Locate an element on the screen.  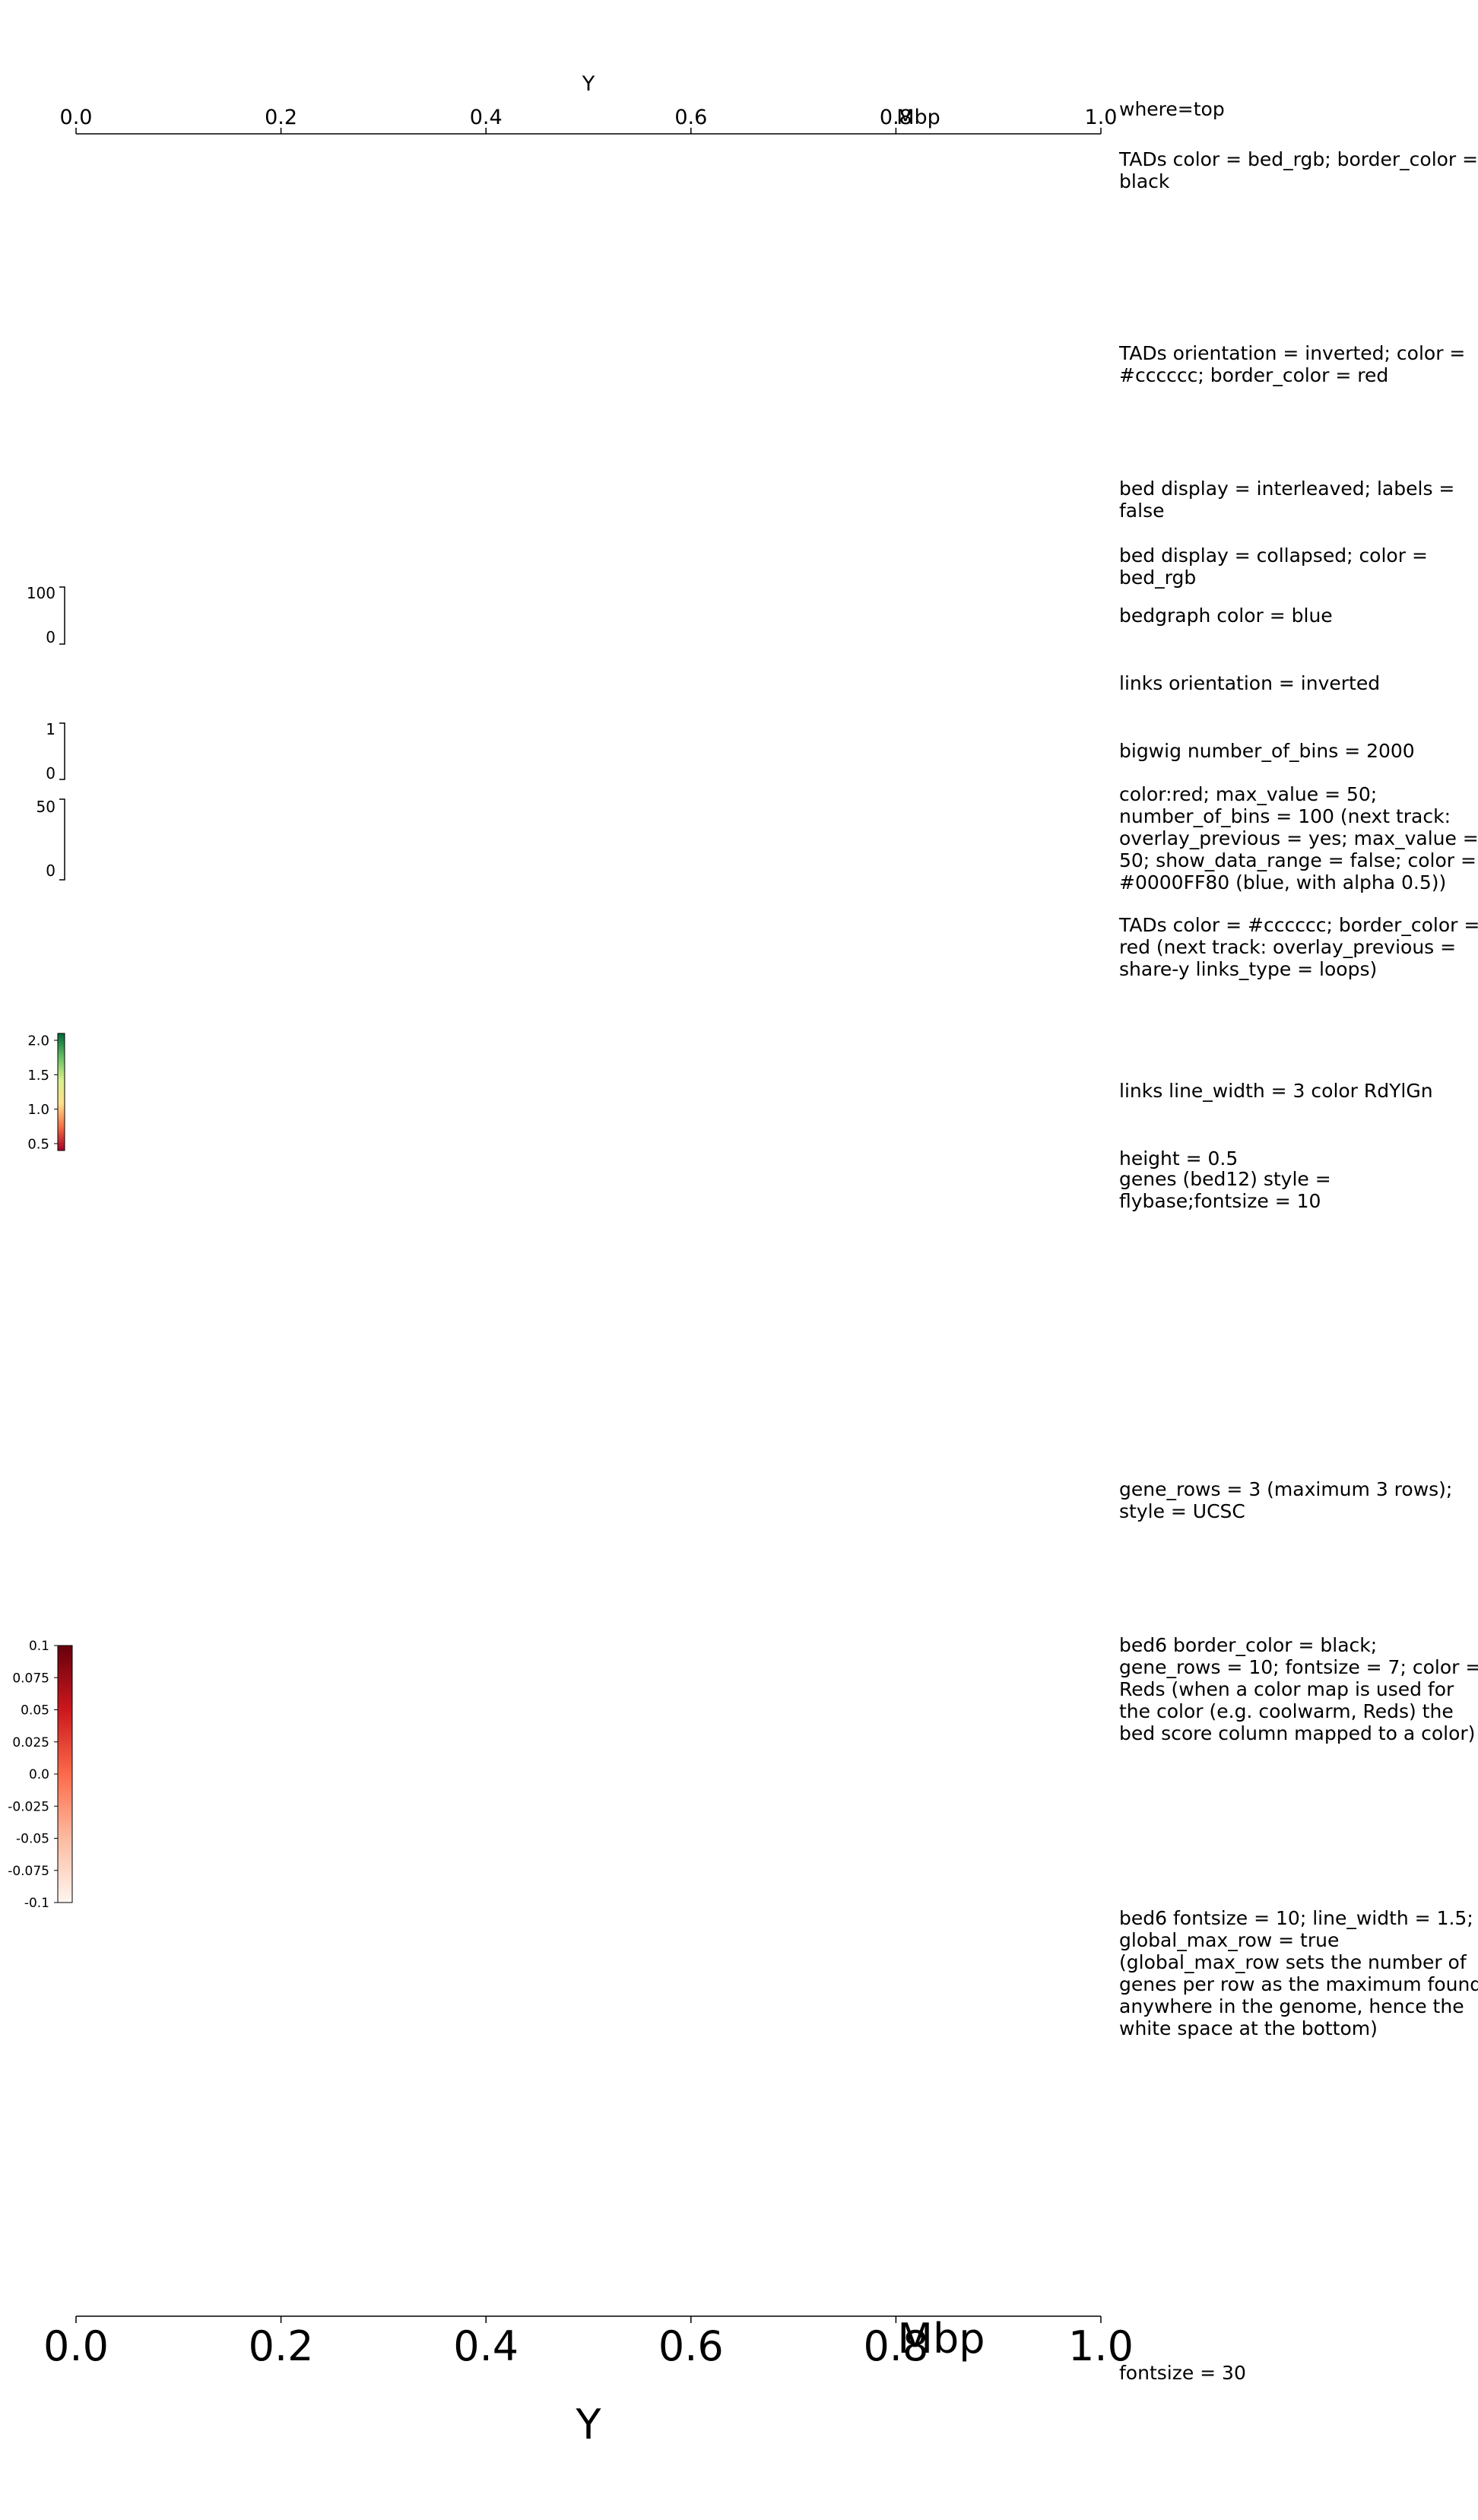
top-axis-ticks: 0.0 0.2 0.4 0.6 0.8 1.0 is located at coordinates (589, 120).